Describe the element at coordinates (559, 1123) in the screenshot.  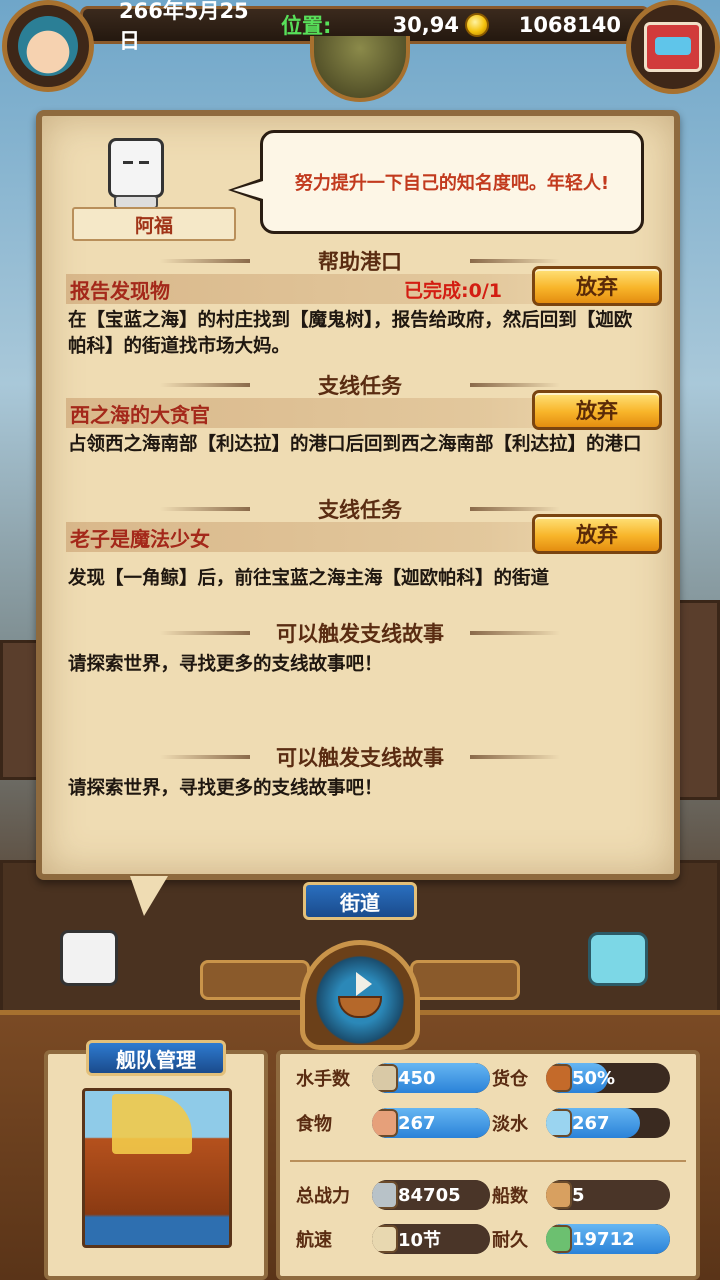
I see `water-bottle-icon` at that location.